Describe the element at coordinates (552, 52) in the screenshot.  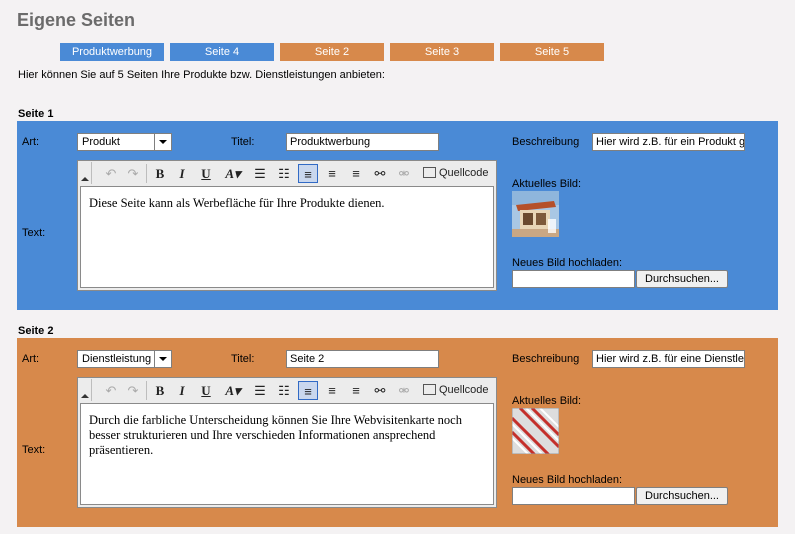
I see `tab-seite-5: Seite 5` at that location.